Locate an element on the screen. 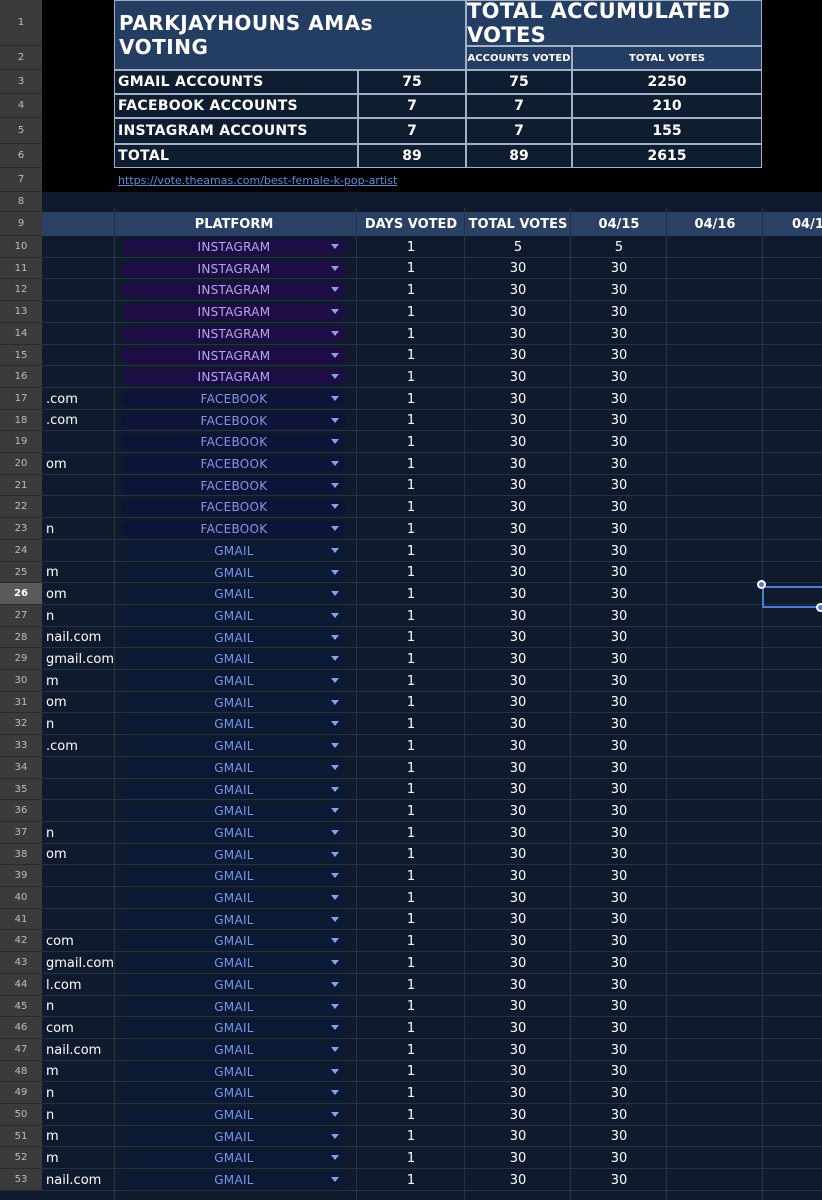  row-number: 46 is located at coordinates (21, 1028).